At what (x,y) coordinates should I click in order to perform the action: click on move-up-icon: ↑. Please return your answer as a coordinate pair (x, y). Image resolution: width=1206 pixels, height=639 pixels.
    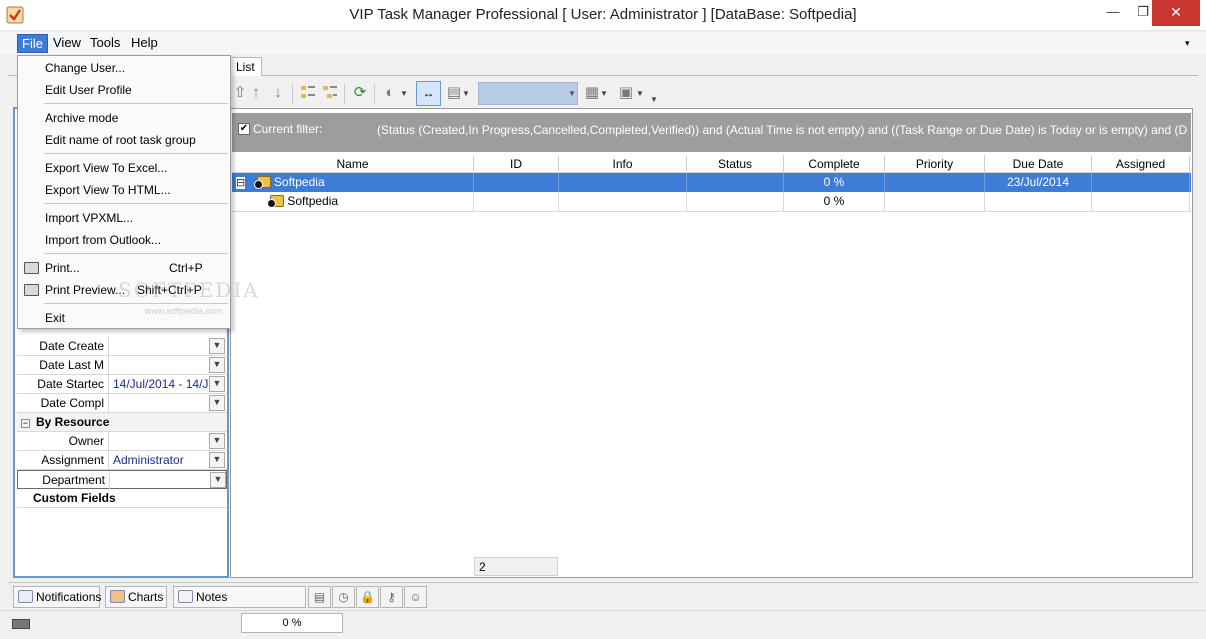
    Looking at the image, I should click on (256, 93).